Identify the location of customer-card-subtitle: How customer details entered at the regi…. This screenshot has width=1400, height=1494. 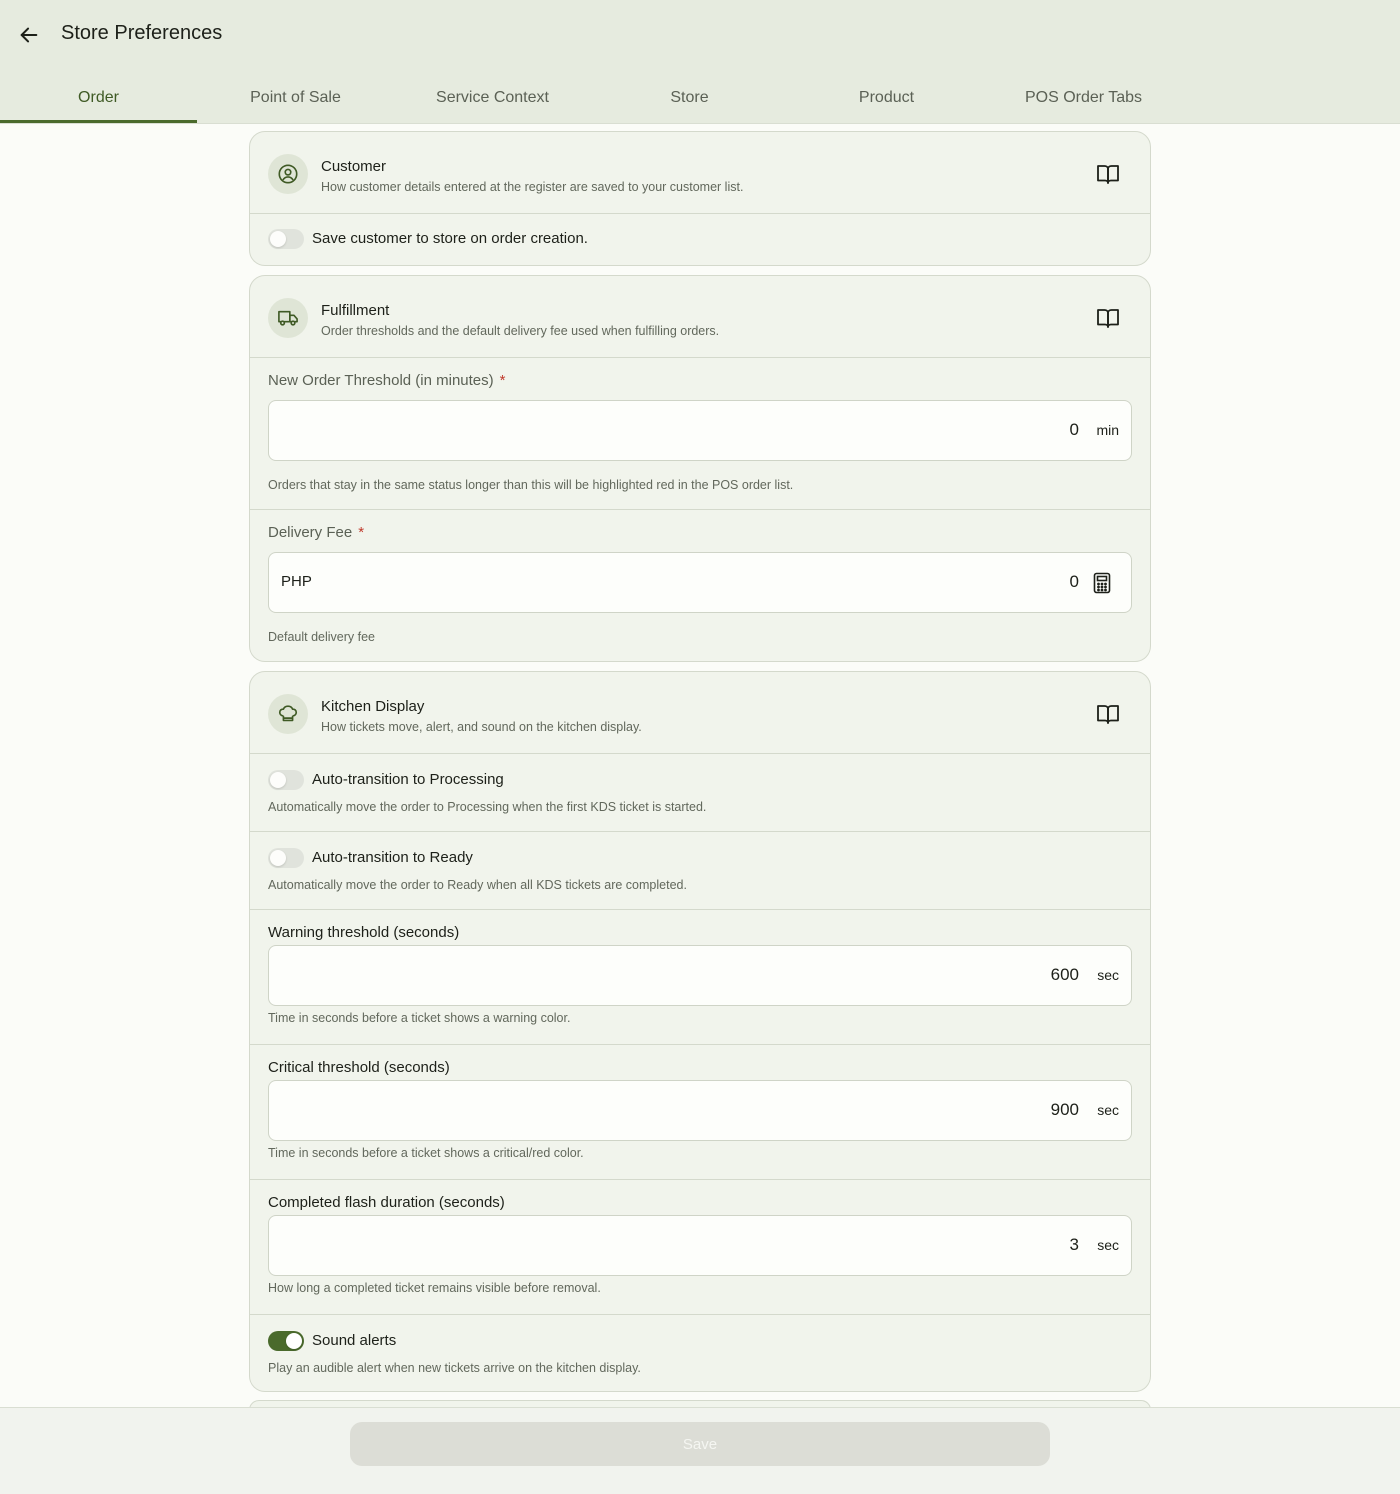
(532, 187).